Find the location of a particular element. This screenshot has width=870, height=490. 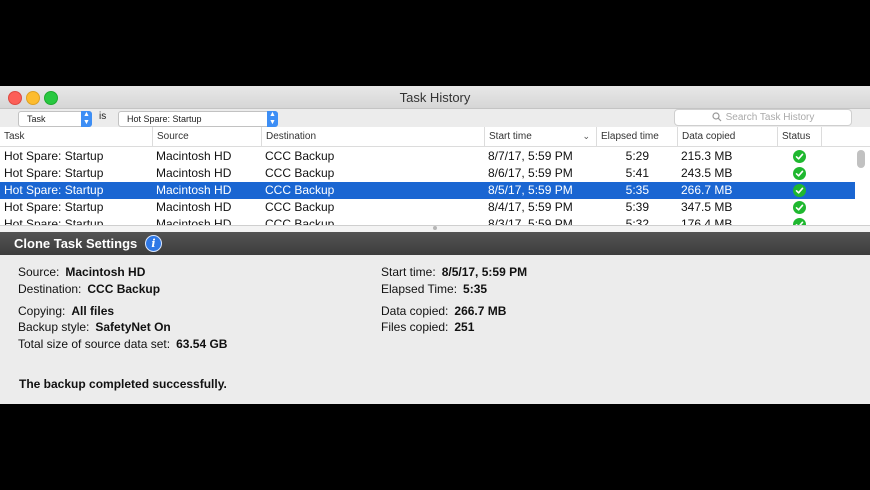

cell-data-copied: 176.4 MB is located at coordinates (707, 221).